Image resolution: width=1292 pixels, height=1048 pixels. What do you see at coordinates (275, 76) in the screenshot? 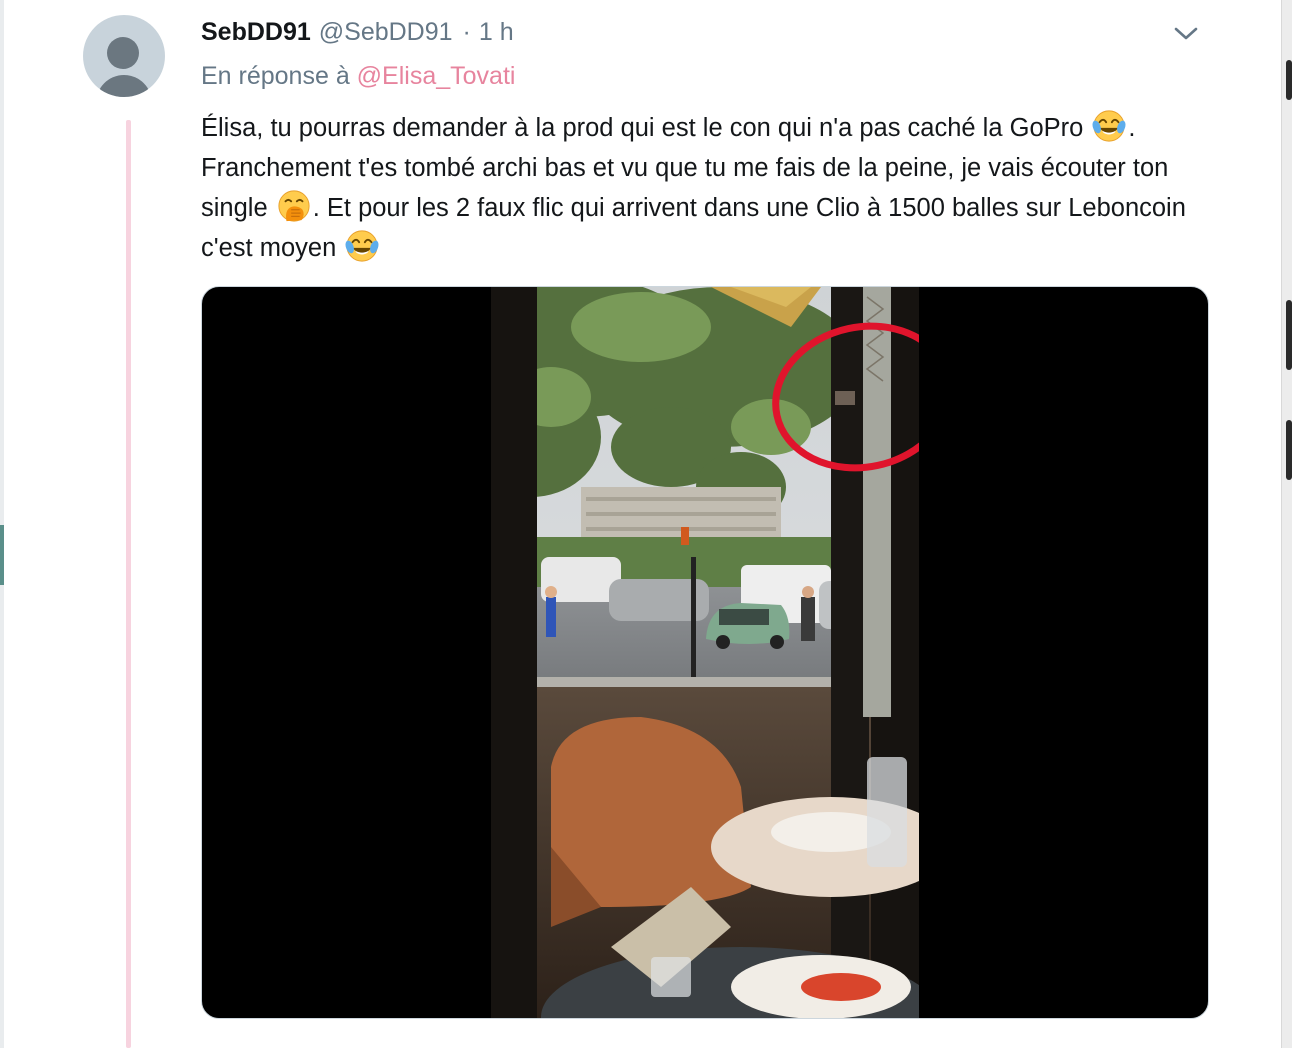
I see `reply-prefix: En réponse à` at bounding box center [275, 76].